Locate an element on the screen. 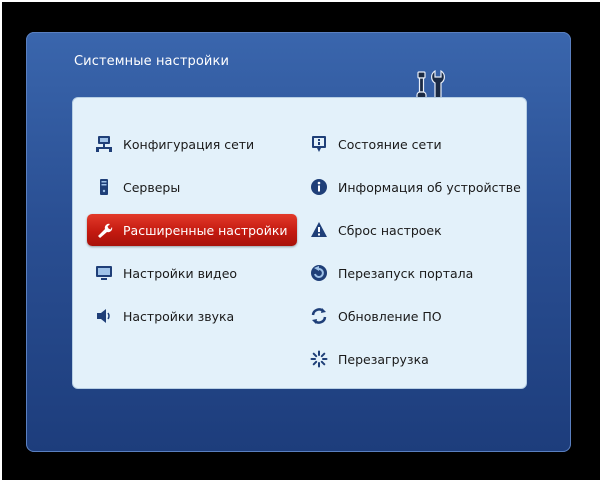  menu-item-label: Настройки звука is located at coordinates (179, 316).